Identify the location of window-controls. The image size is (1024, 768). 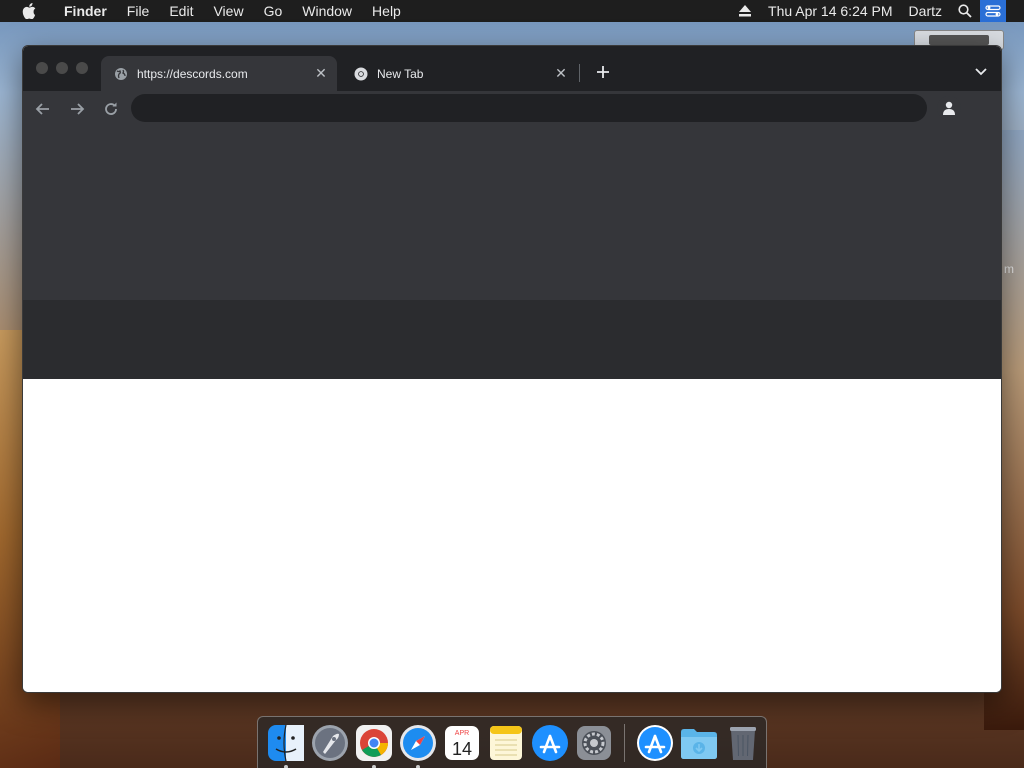
(62, 68).